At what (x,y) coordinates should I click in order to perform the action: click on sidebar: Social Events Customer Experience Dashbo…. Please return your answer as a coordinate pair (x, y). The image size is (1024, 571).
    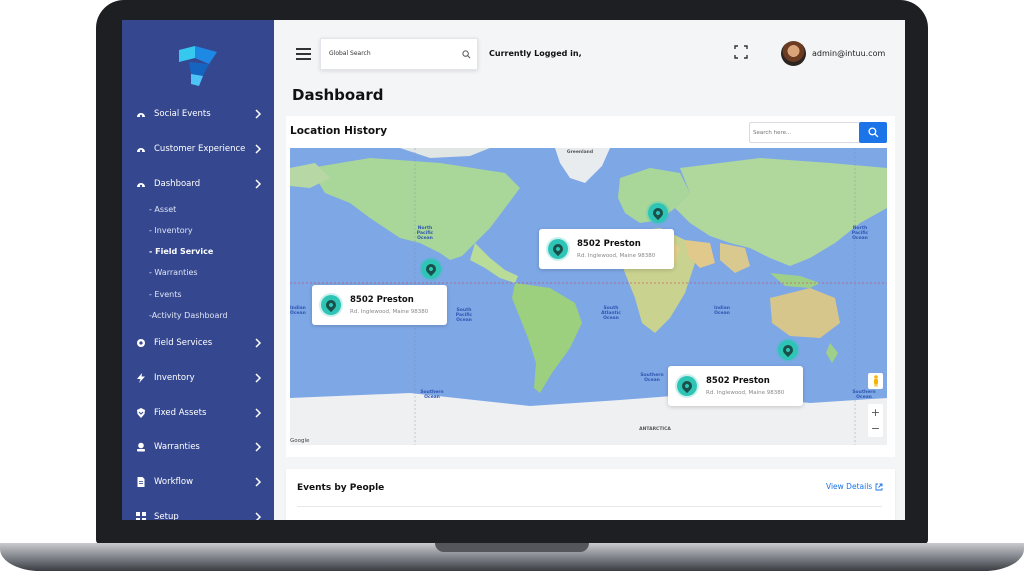
    Looking at the image, I should click on (198, 270).